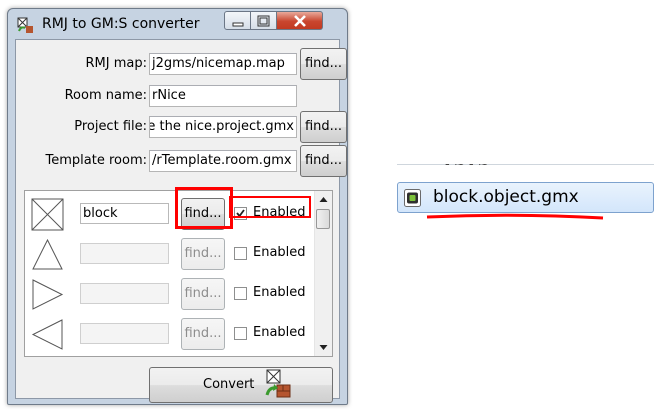  What do you see at coordinates (223, 161) in the screenshot?
I see `template-room-field: /rTemplate.room.gmx` at bounding box center [223, 161].